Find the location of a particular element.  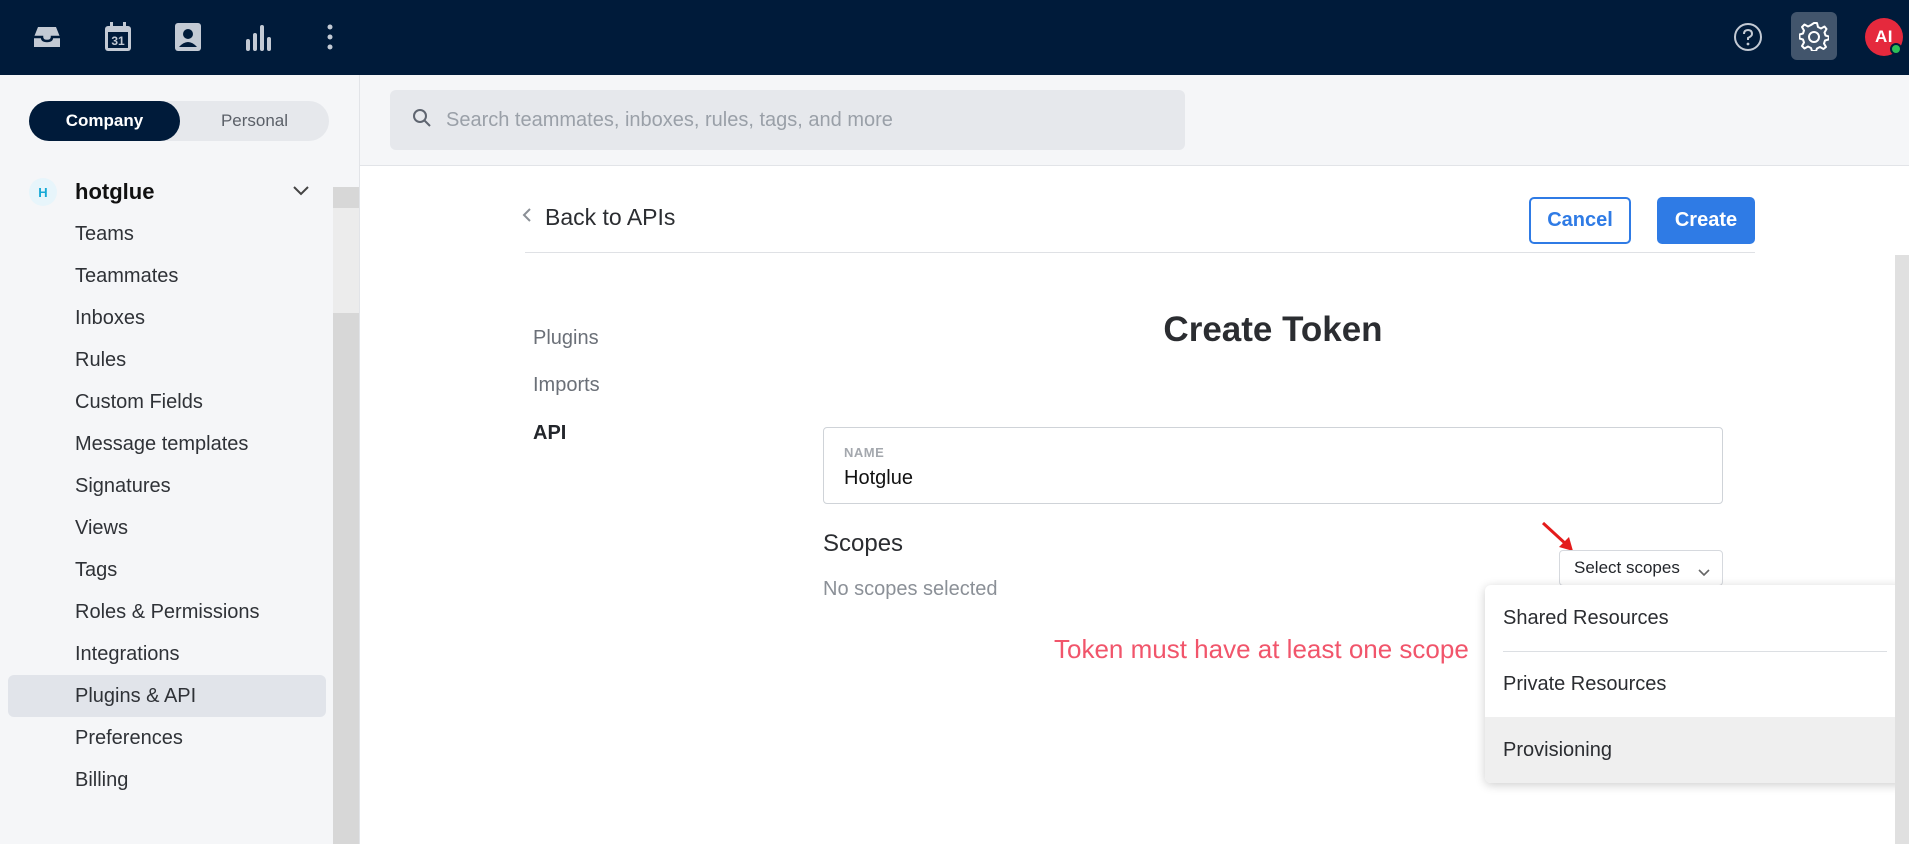

scope-option-provisioning: Provisioning is located at coordinates (1695, 750).